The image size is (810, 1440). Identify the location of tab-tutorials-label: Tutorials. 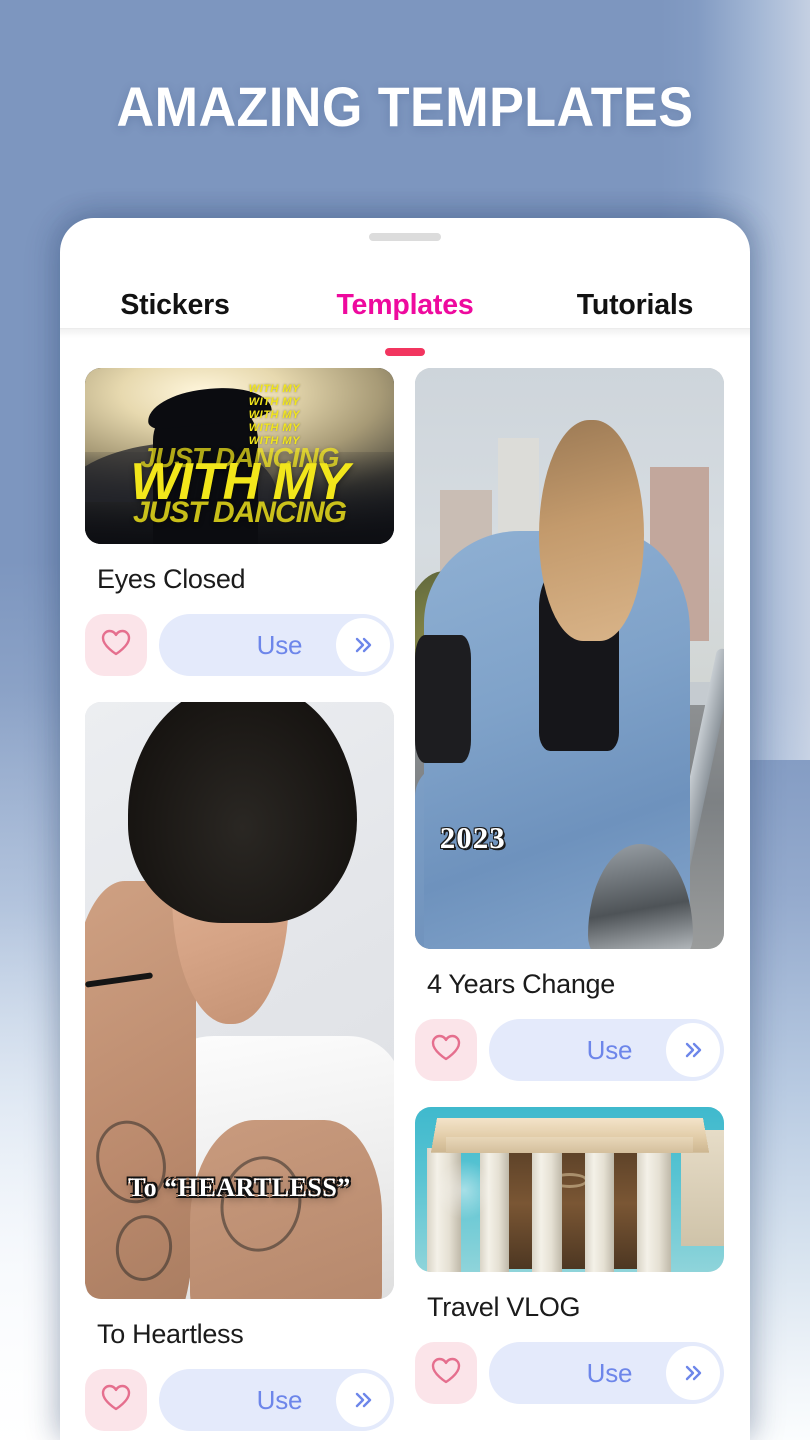
(635, 304).